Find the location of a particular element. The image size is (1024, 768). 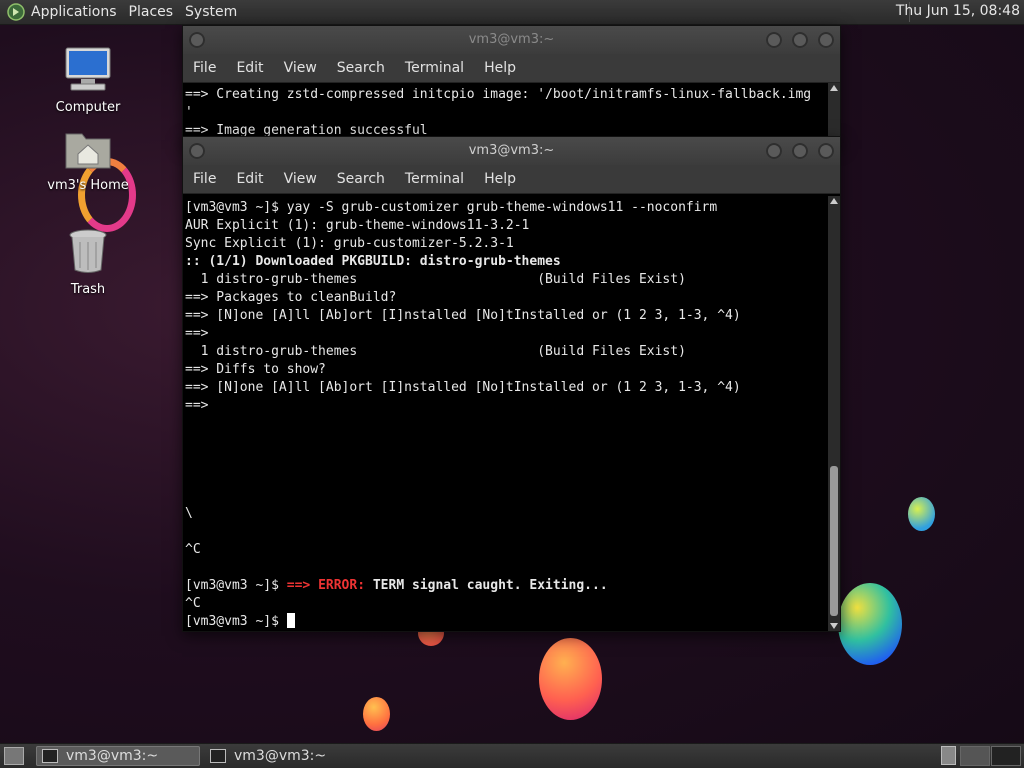

applications-menu: Applications is located at coordinates (74, 12).